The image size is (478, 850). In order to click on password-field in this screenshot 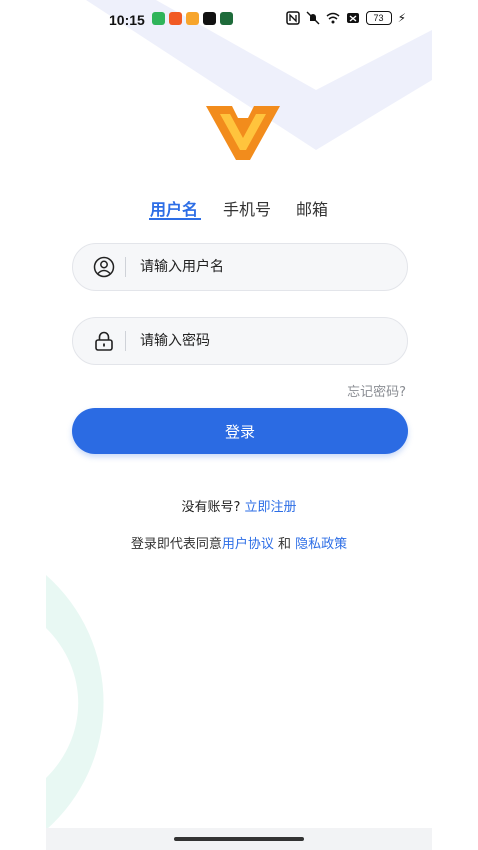, I will do `click(240, 341)`.